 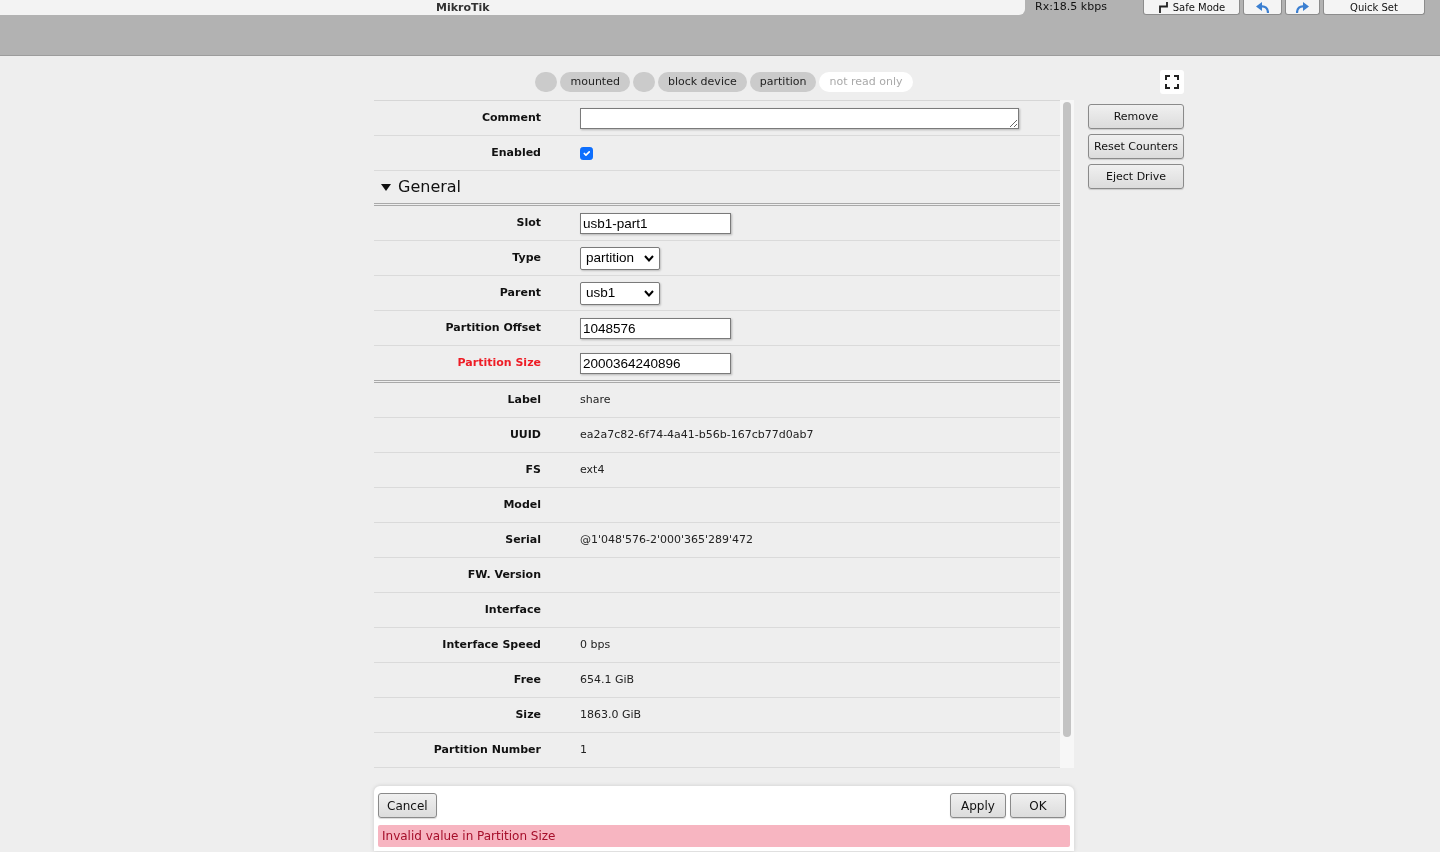 I want to click on text-field: 2000364240896, so click(x=655, y=363).